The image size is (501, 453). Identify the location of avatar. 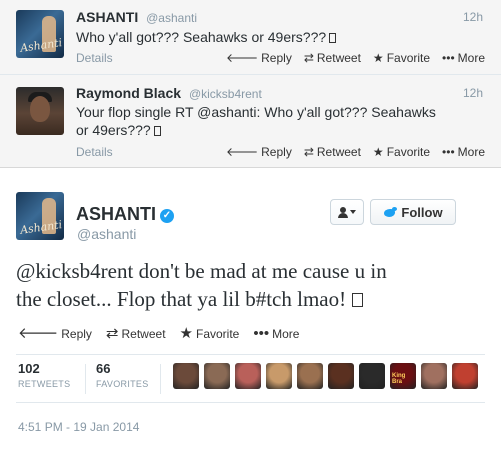
(40, 111).